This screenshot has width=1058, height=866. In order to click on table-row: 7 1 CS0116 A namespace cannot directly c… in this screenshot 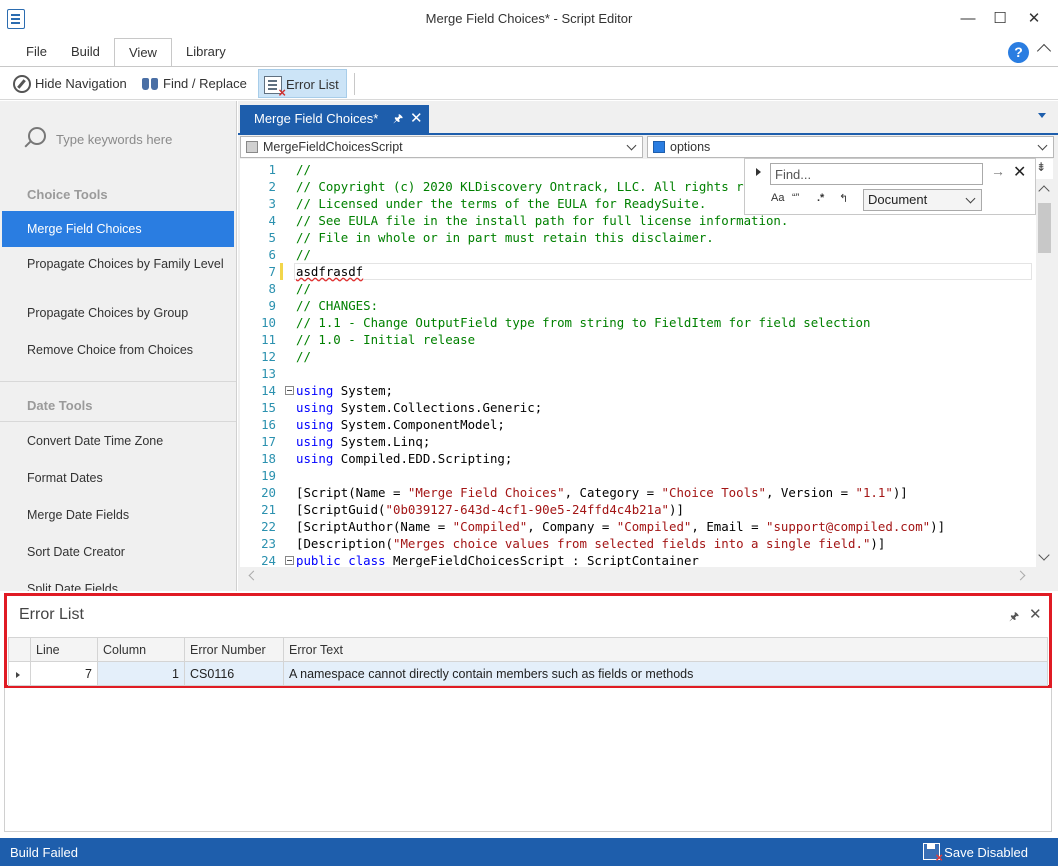, I will do `click(528, 673)`.